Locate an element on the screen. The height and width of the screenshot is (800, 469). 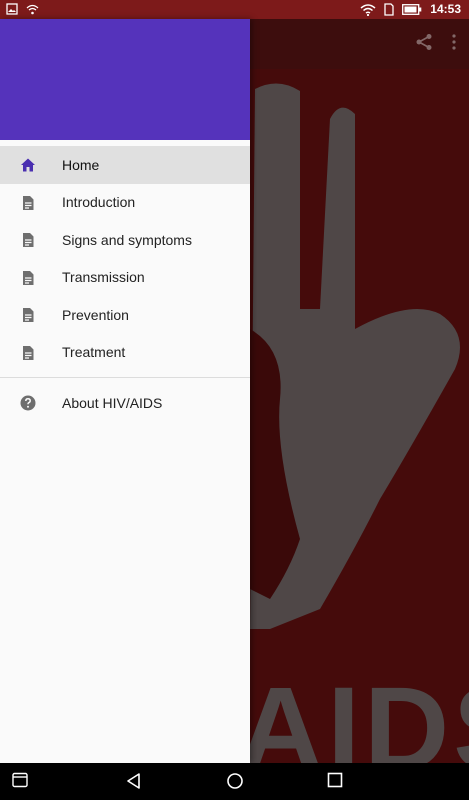
system-nav-bar is located at coordinates (234, 781).